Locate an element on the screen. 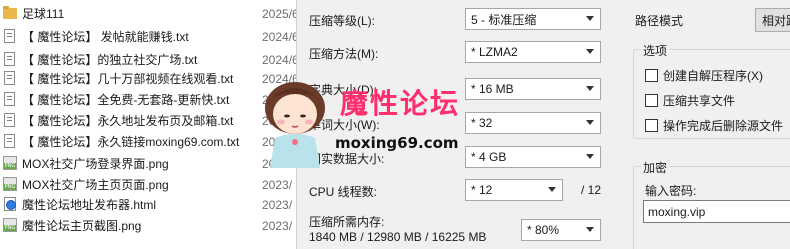 This screenshot has height=249, width=790. file-name: 魔性论坛主页截图.png is located at coordinates (82, 226).